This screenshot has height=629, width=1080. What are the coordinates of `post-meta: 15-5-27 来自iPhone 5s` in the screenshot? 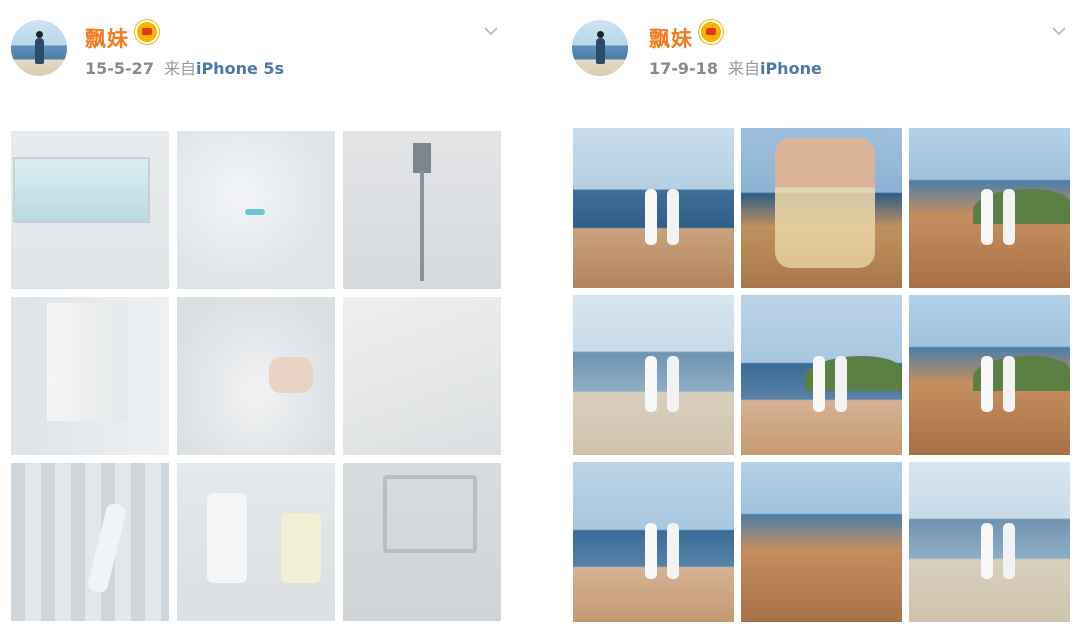 It's located at (184, 67).